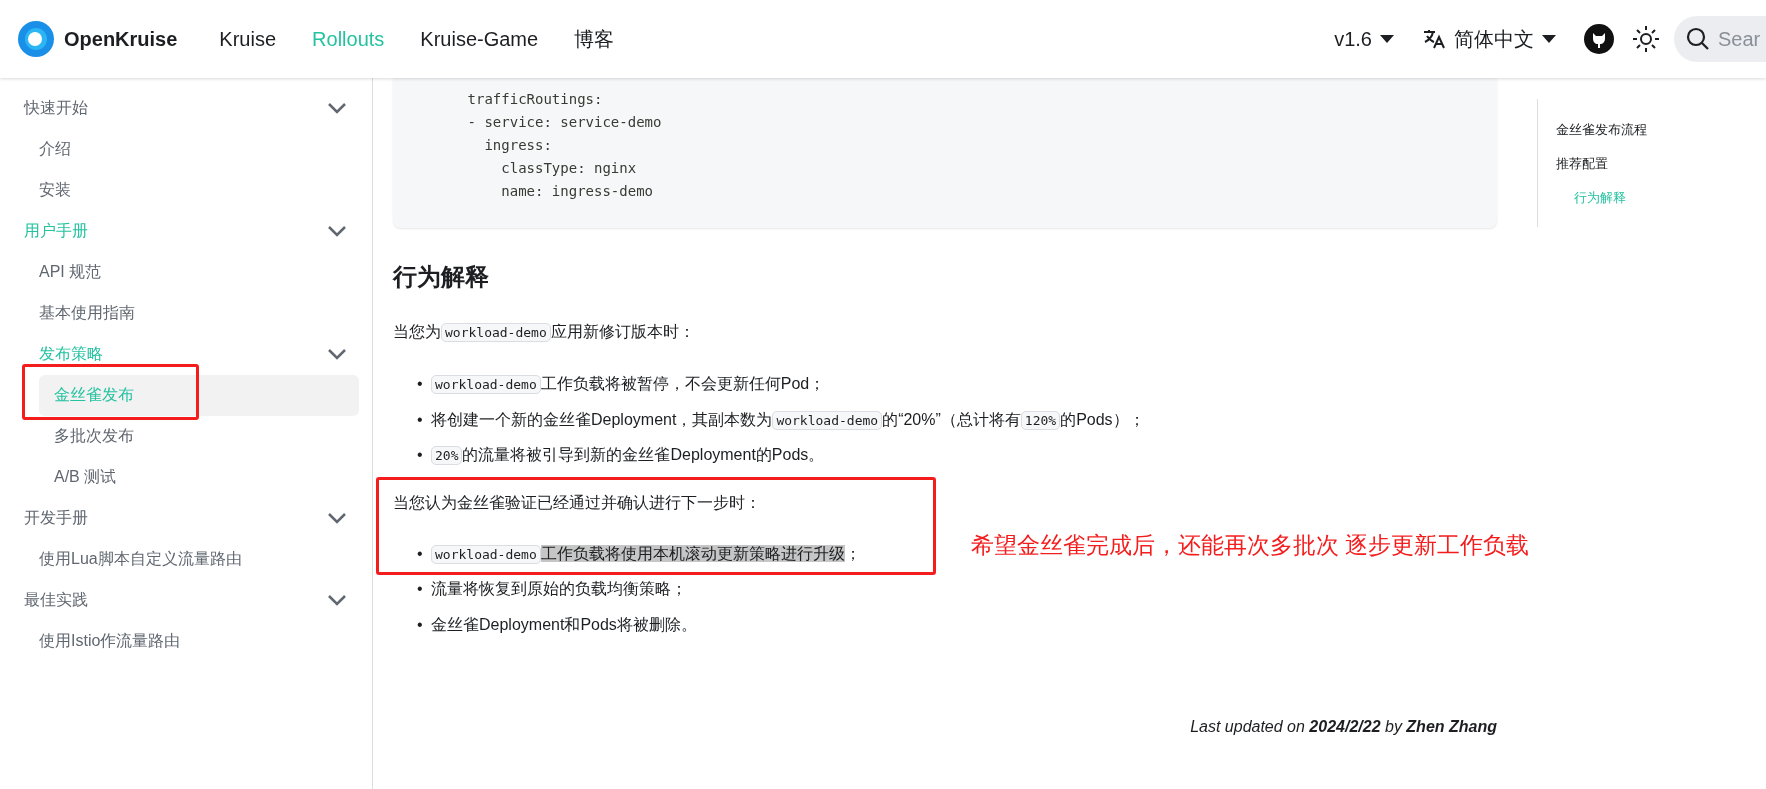 This screenshot has width=1766, height=789. Describe the element at coordinates (564, 624) in the screenshot. I see `list-item: 金丝雀Deployment和Pods将被删除。` at that location.